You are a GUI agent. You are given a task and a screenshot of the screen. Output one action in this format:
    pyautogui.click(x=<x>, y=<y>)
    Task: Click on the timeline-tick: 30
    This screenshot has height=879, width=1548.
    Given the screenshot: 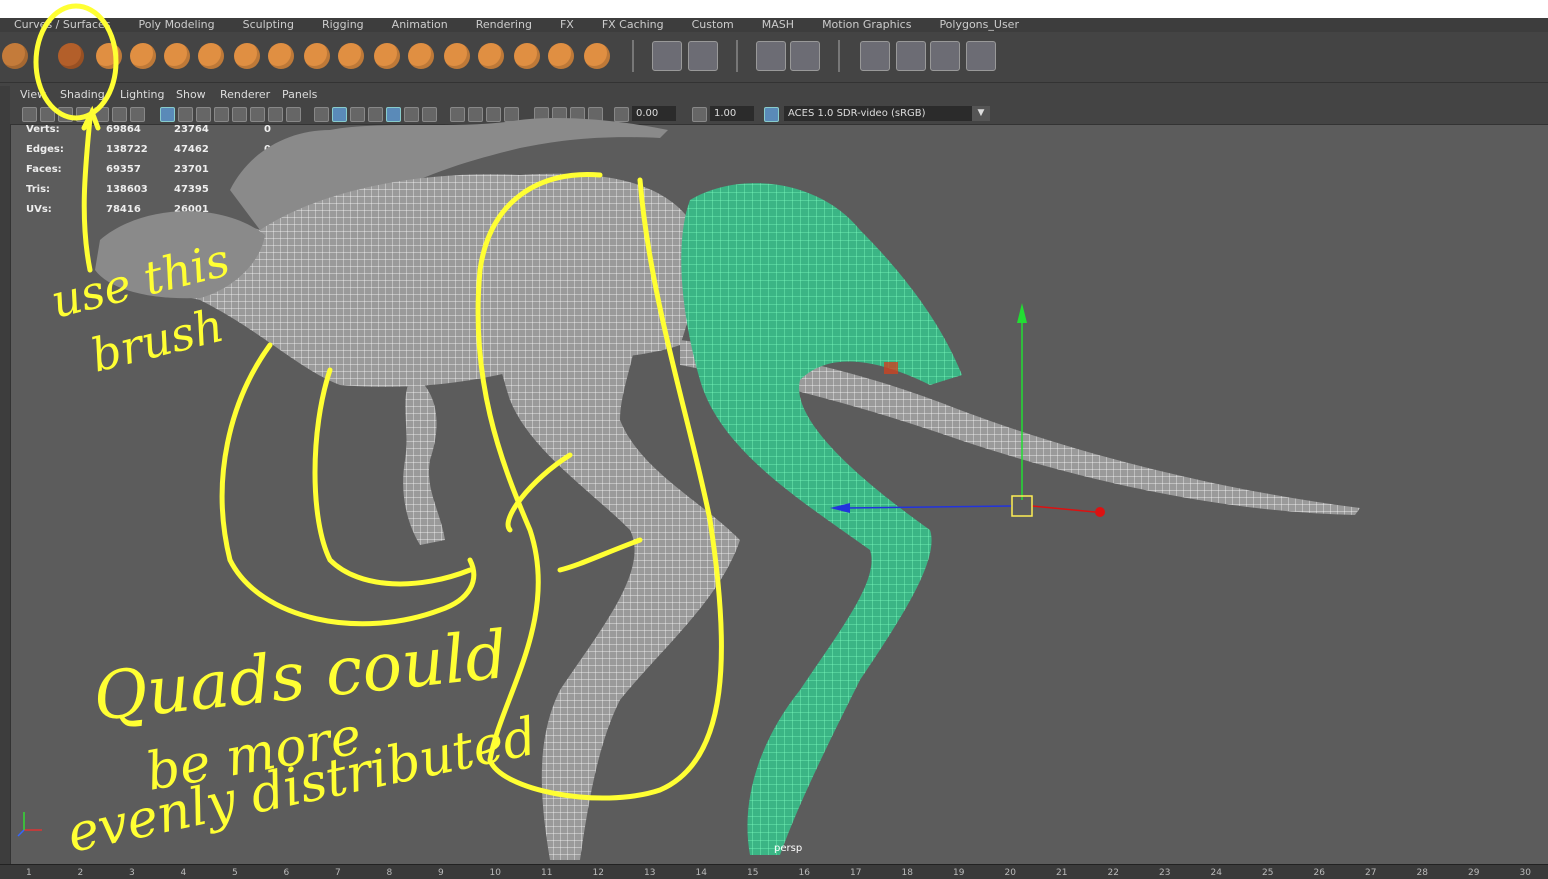 What is the action you would take?
    pyautogui.click(x=1525, y=873)
    